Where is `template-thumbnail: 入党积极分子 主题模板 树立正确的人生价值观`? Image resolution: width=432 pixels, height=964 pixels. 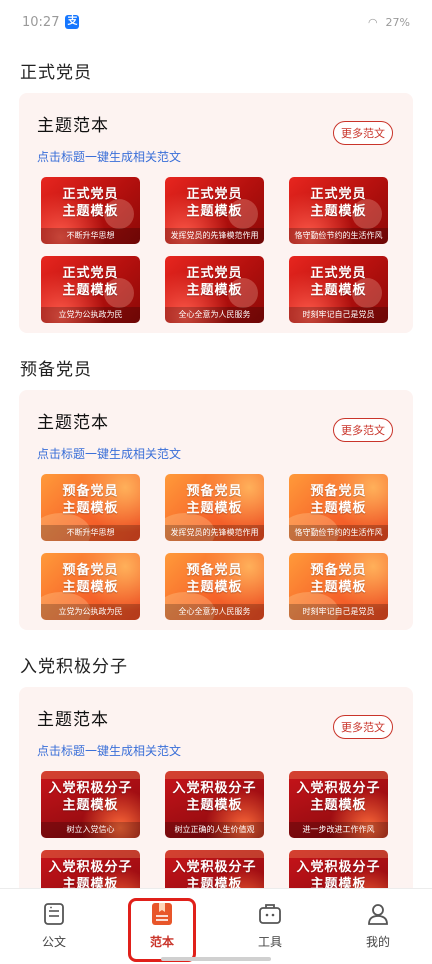
template-thumbnail: 入党积极分子 主题模板 树立正确的人生价值观 is located at coordinates (214, 804).